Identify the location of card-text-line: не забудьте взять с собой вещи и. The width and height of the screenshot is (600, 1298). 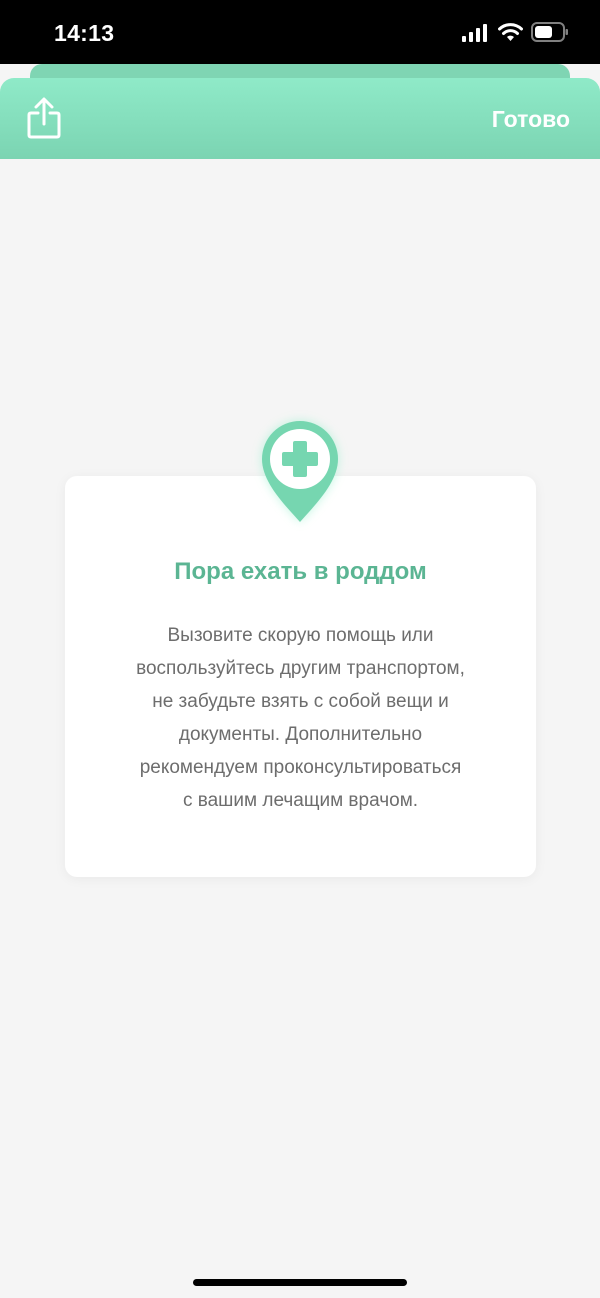
(300, 701).